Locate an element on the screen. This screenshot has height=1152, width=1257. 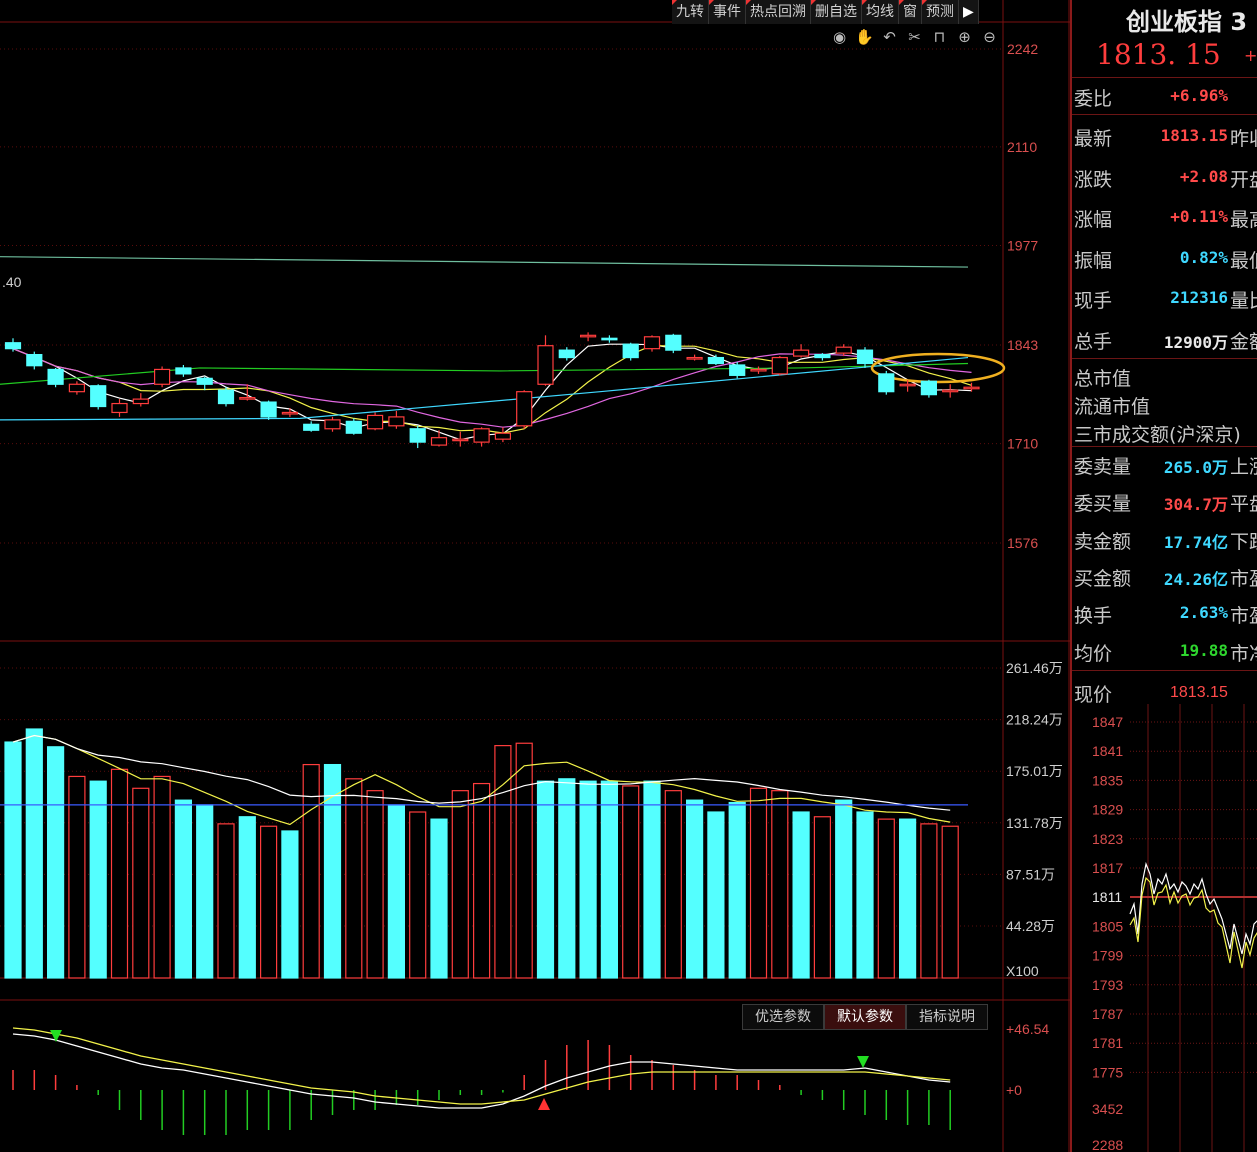
quote-value: +0.11% is located at coordinates (1199, 216).